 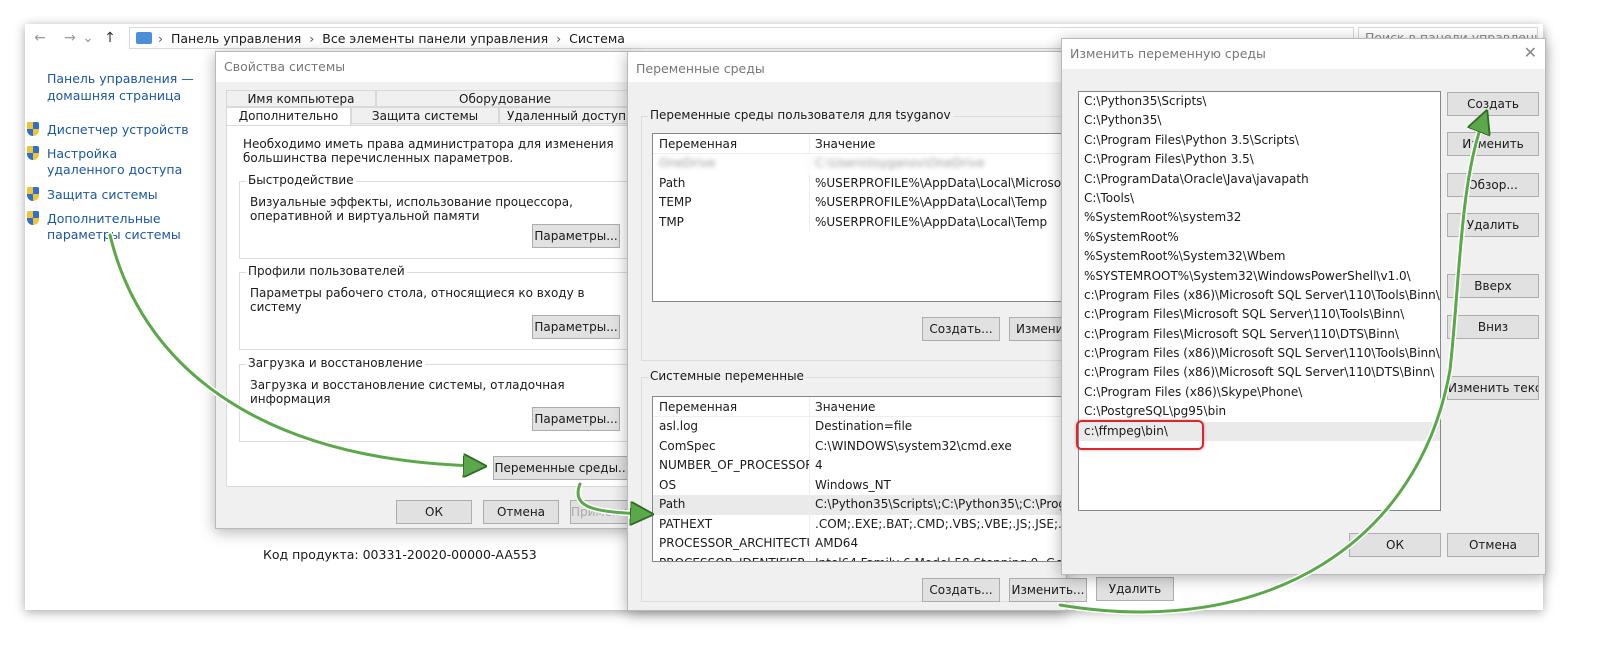 I want to click on list-header: Переменная Значение, so click(x=860, y=144).